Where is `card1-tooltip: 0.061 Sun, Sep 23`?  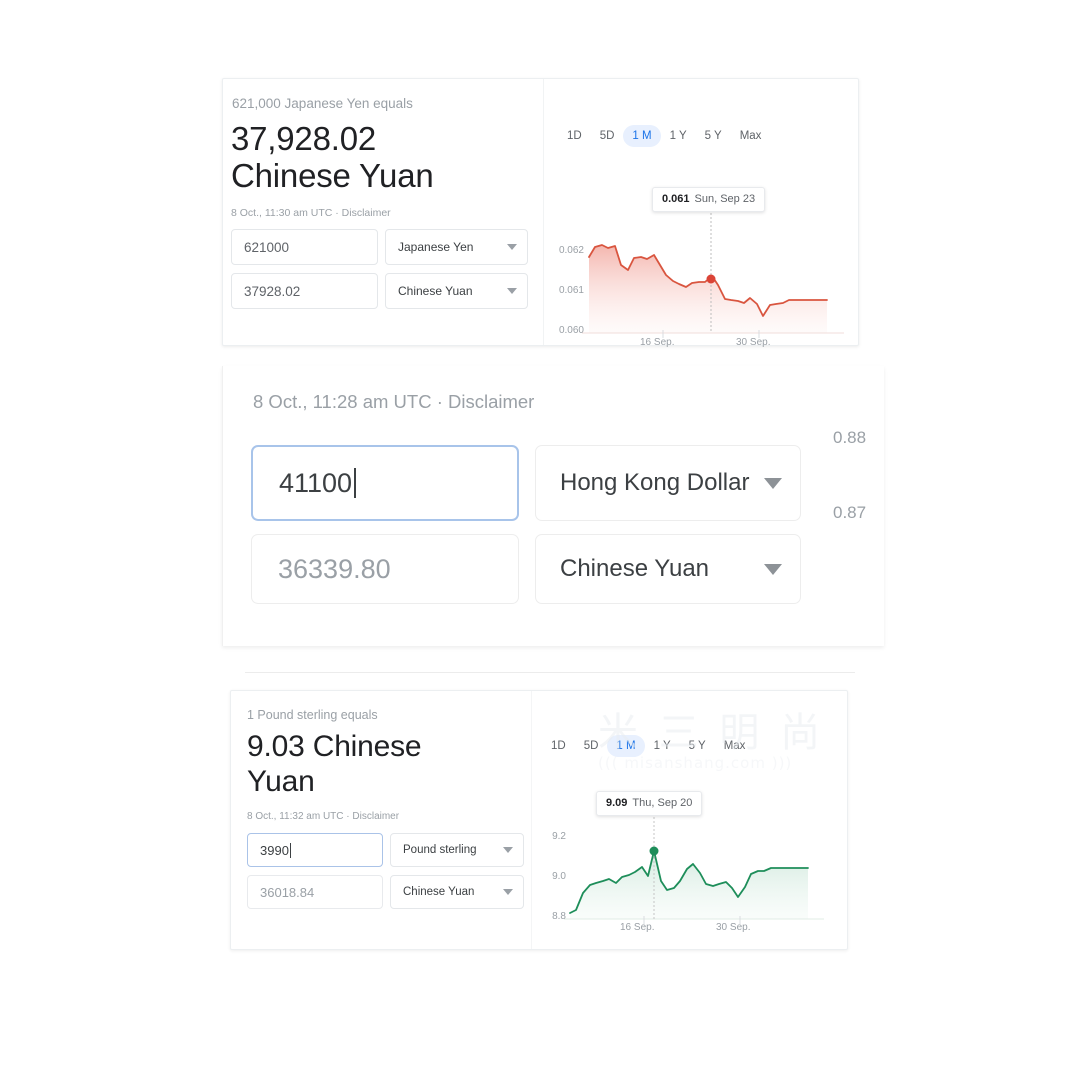
card1-tooltip: 0.061 Sun, Sep 23 is located at coordinates (709, 199).